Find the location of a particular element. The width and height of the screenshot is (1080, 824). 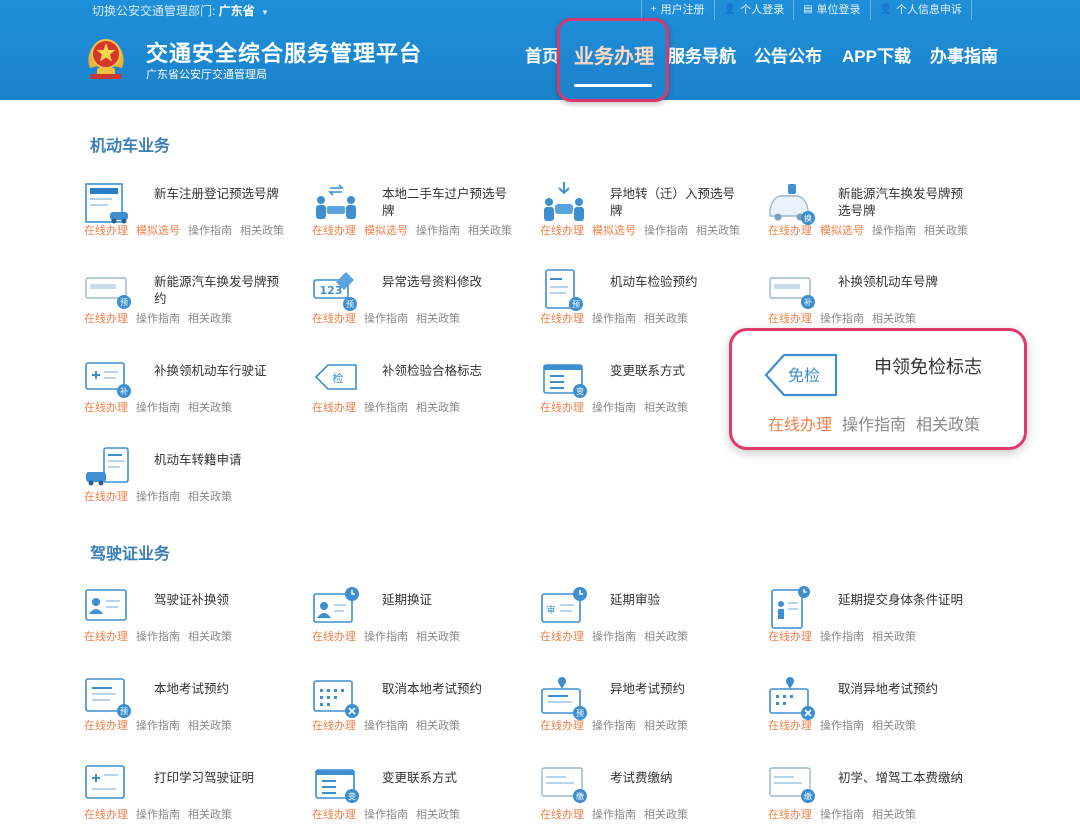

license-reissue-icon: 补 is located at coordinates (108, 381).